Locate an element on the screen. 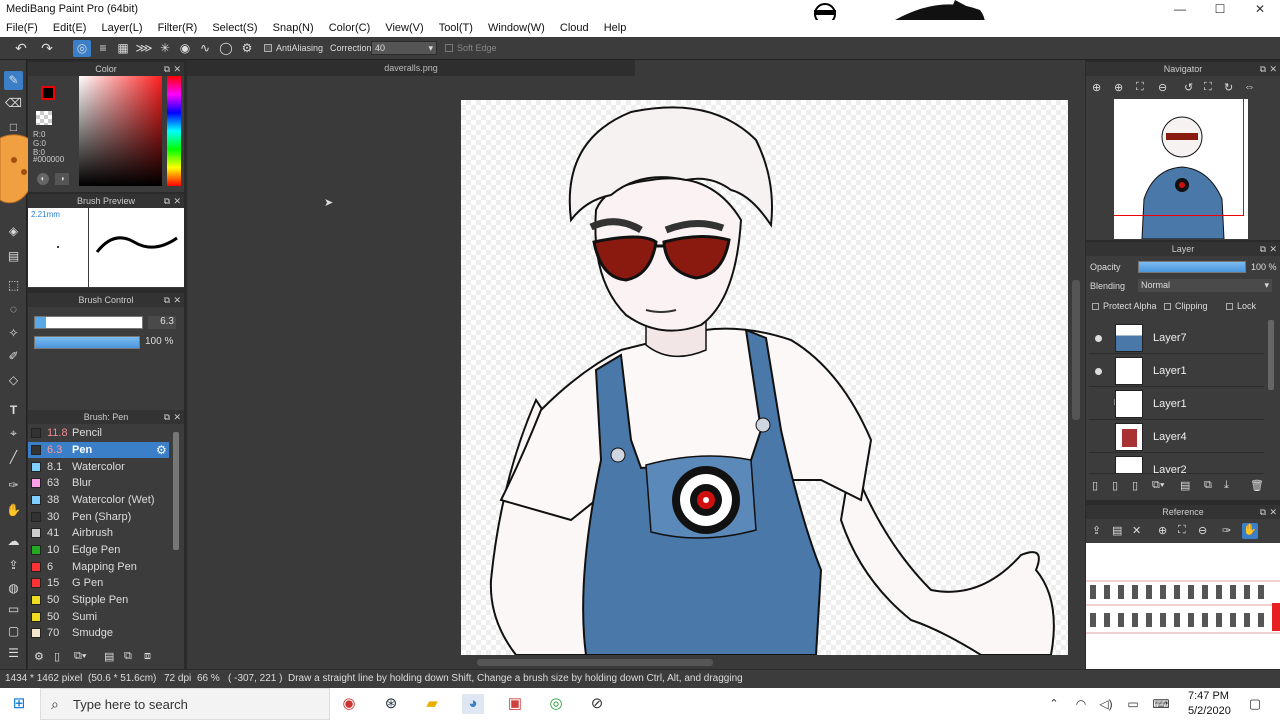  reference-image is located at coordinates (1183, 606).